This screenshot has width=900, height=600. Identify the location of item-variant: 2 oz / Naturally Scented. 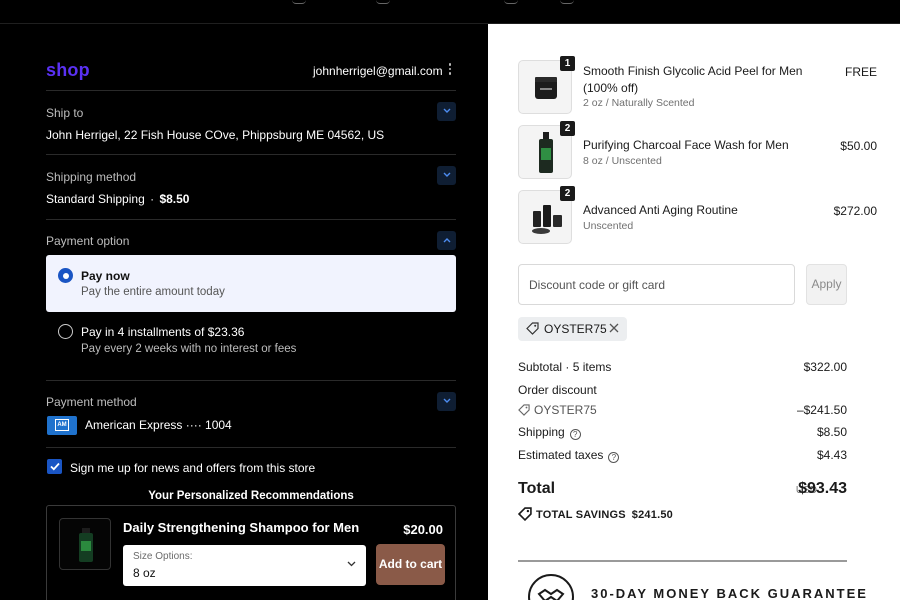
(639, 103).